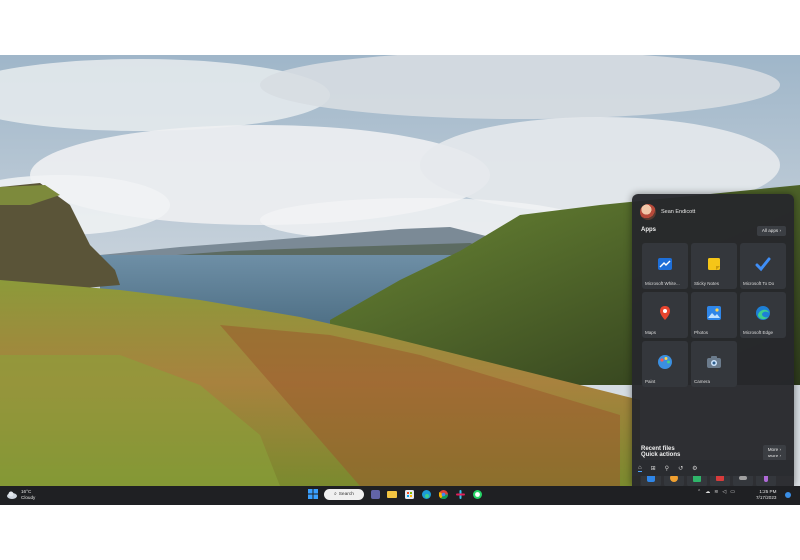  I want to click on all-apps-label: All apps, so click(770, 230).